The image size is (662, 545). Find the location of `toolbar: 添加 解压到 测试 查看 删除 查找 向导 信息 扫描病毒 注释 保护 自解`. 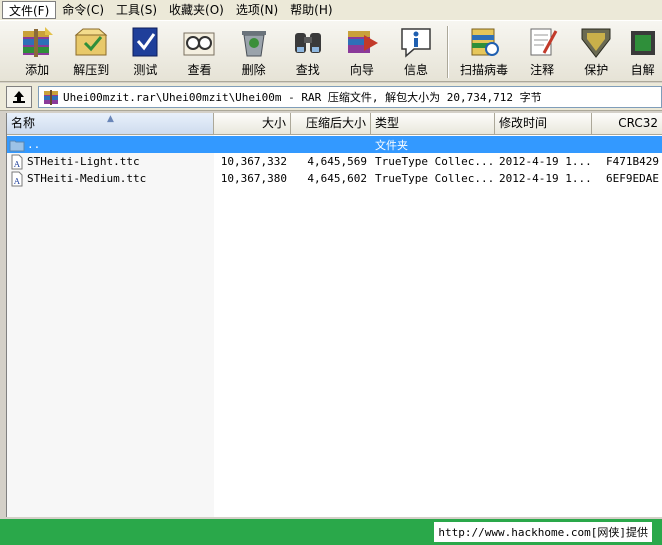

toolbar: 添加 解压到 测试 查看 删除 查找 向导 信息 扫描病毒 注释 保护 自解 is located at coordinates (331, 51).